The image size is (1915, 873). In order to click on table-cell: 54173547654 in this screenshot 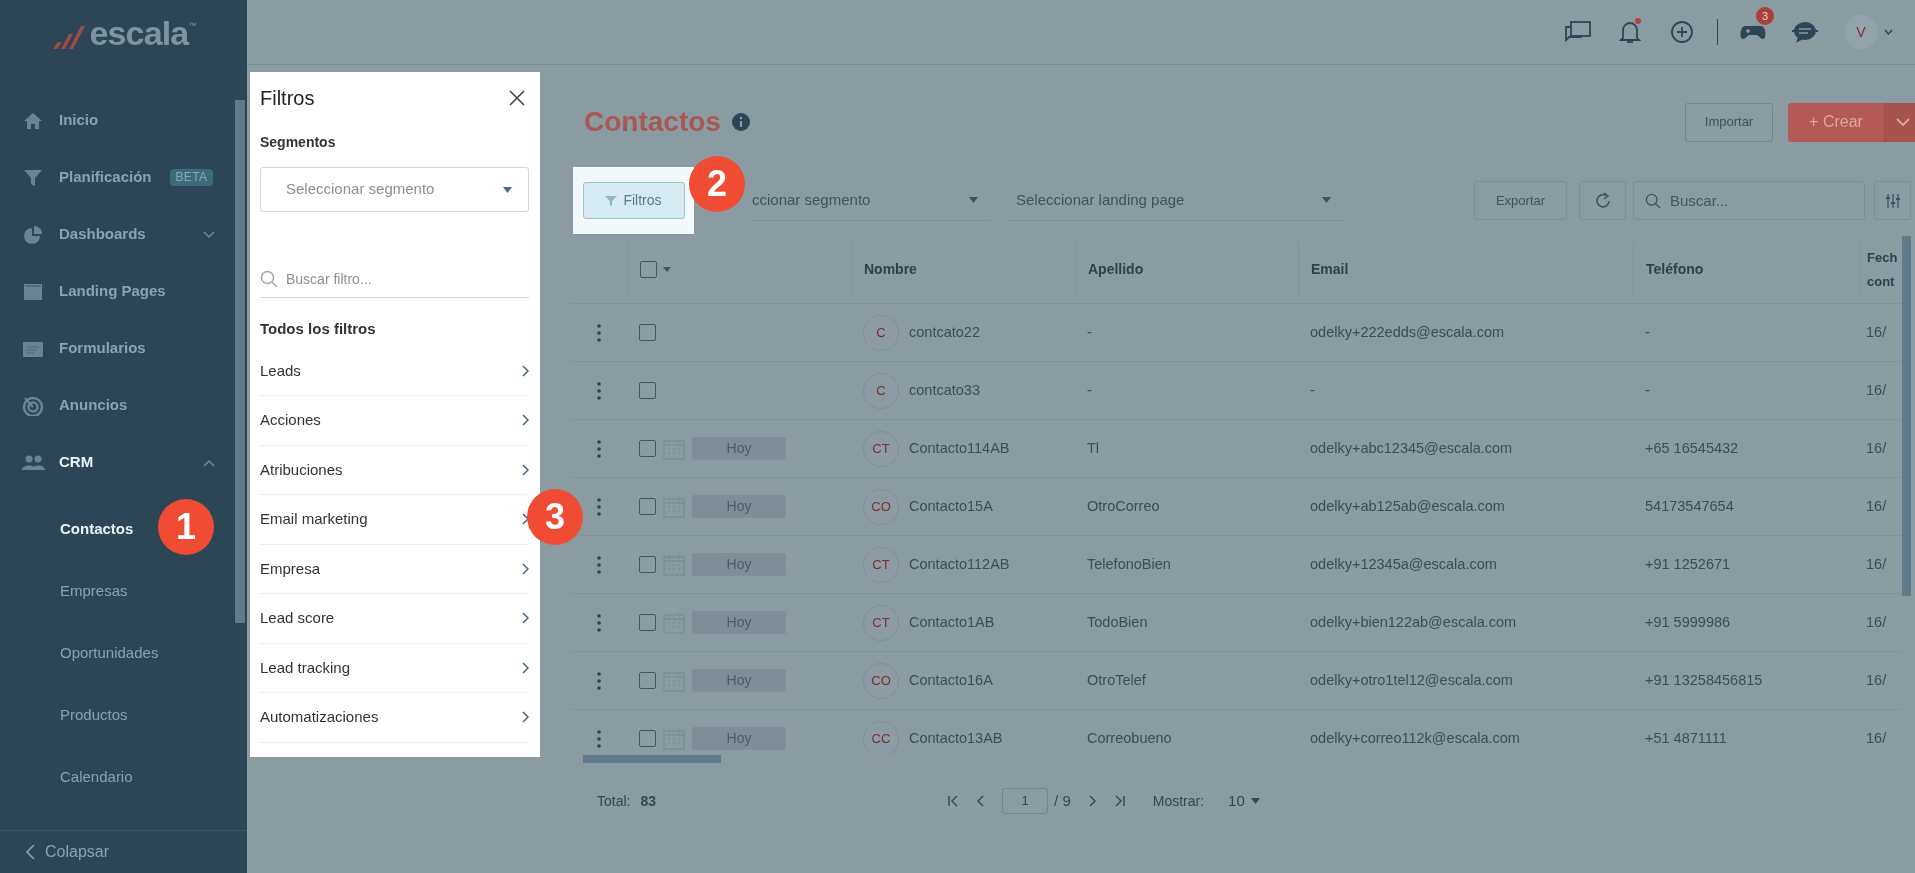, I will do `click(1689, 505)`.